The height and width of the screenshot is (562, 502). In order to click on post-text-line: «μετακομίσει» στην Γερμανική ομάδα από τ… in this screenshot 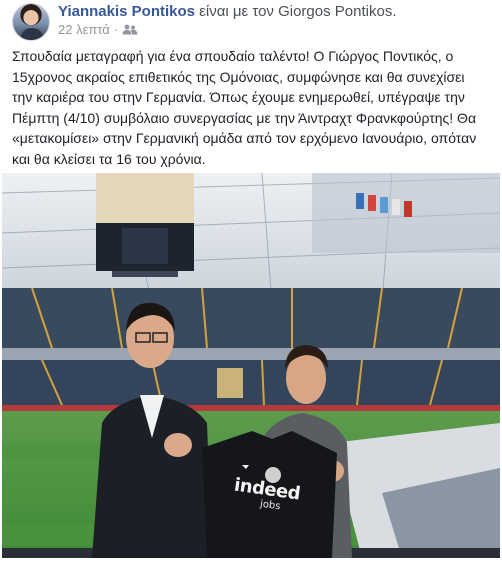, I will do `click(244, 138)`.